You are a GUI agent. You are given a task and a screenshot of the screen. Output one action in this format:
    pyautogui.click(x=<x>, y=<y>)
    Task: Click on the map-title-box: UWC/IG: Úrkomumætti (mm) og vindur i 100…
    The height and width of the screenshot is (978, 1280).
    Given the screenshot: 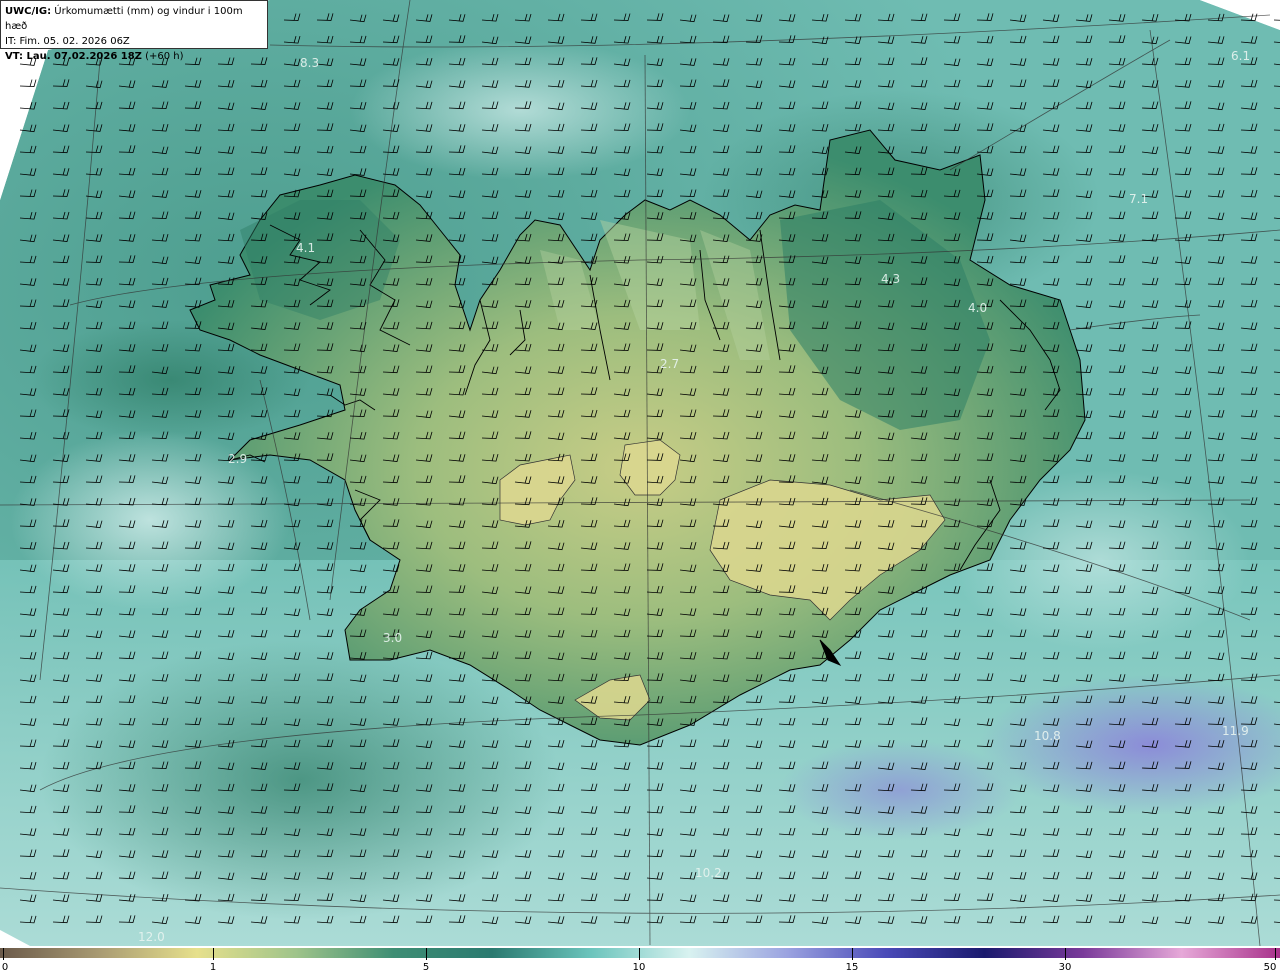 What is the action you would take?
    pyautogui.click(x=134, y=31)
    